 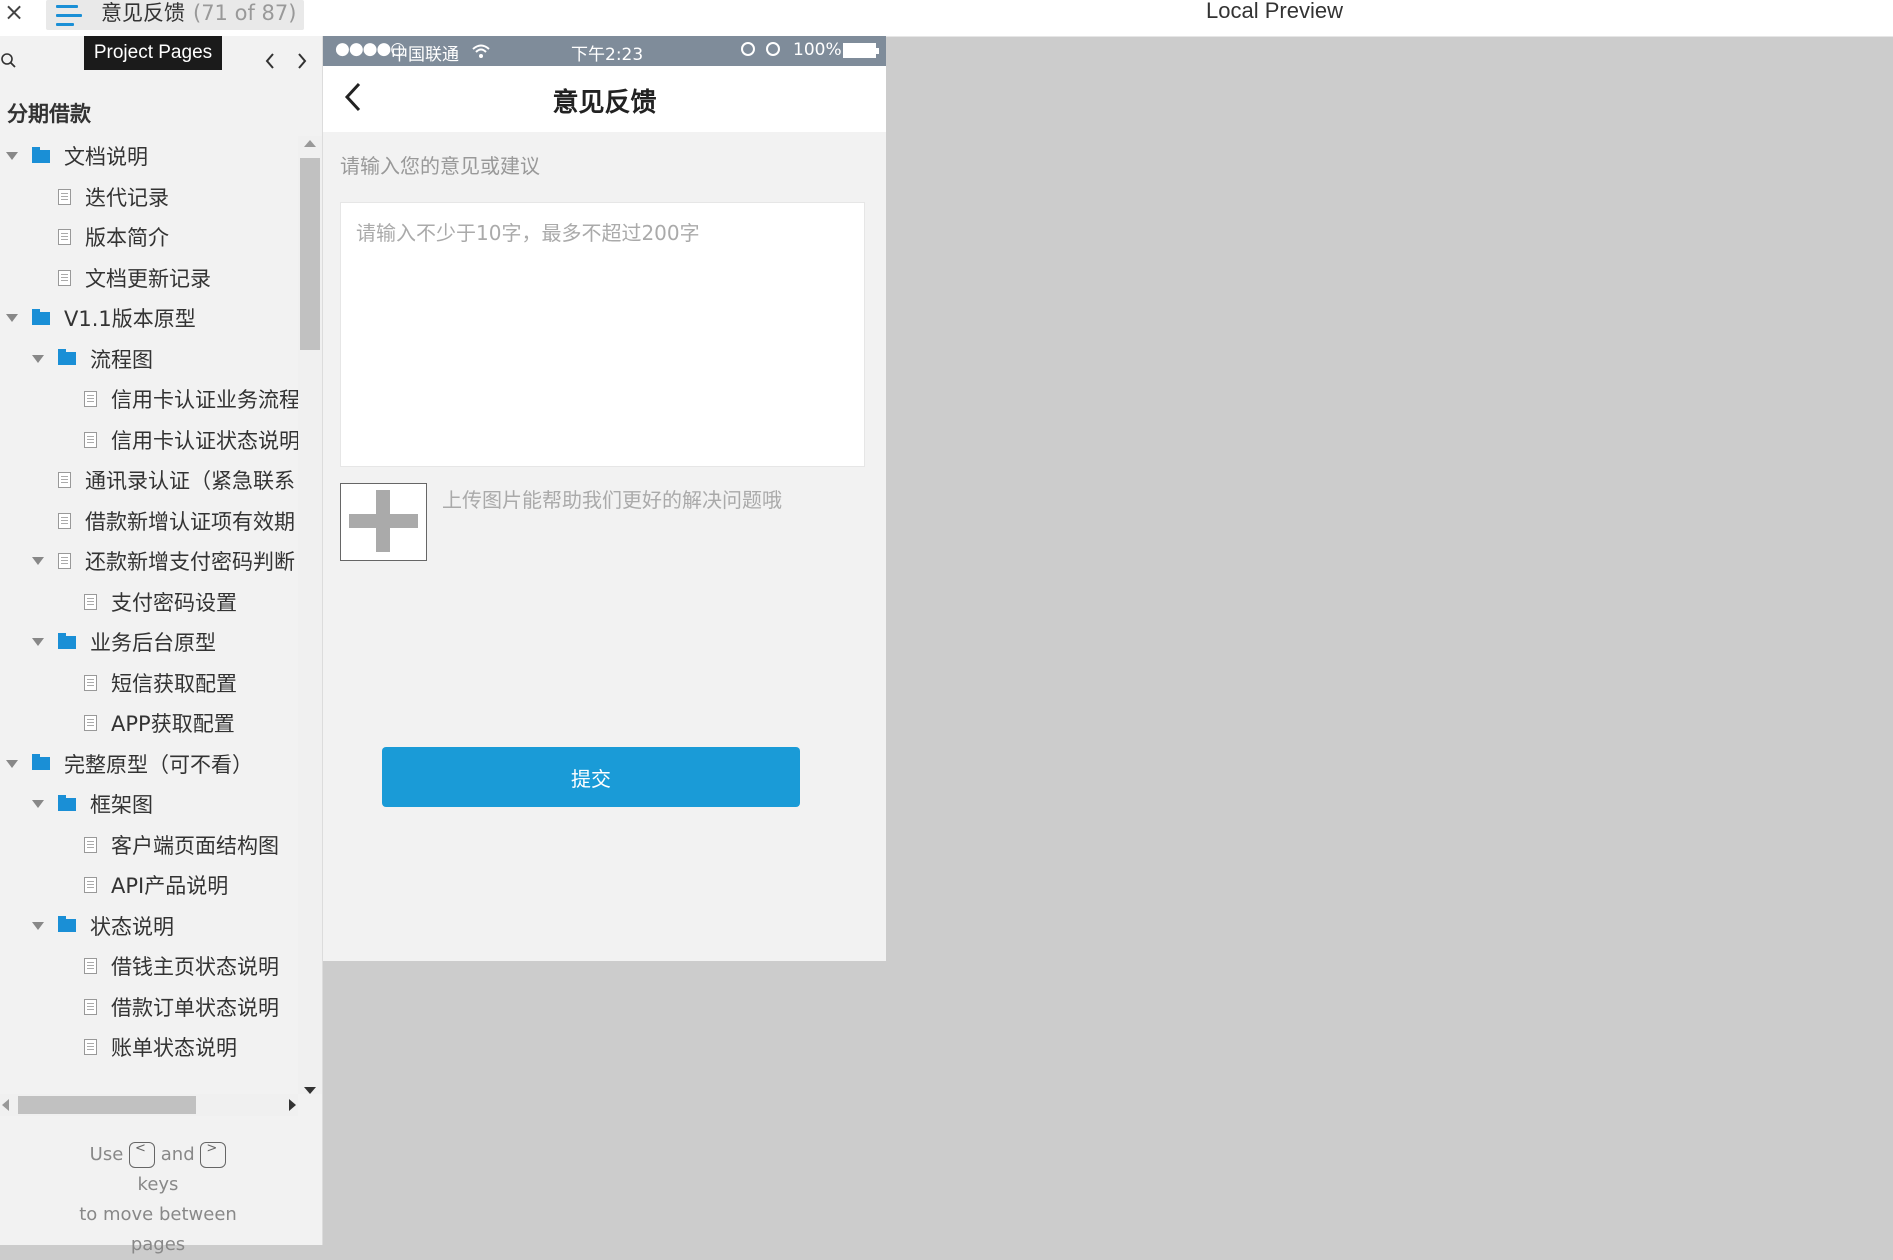 I want to click on tooltip: Project Pages, so click(x=153, y=53).